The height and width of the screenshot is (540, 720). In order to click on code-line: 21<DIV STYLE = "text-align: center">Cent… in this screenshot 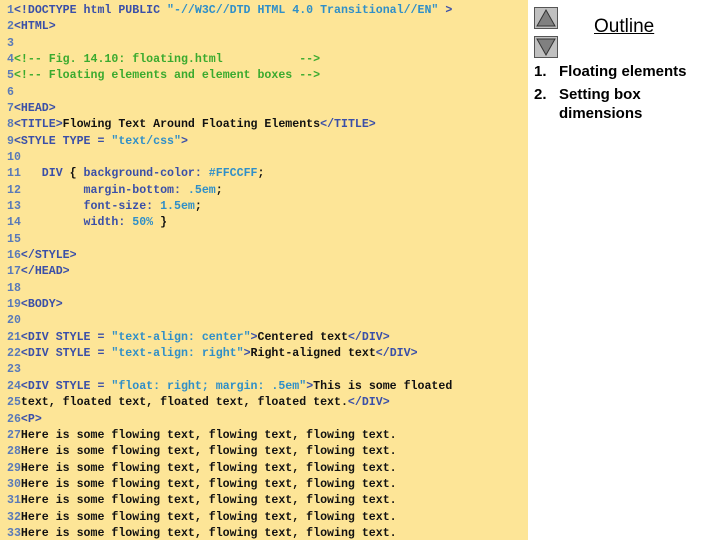, I will do `click(198, 338)`.